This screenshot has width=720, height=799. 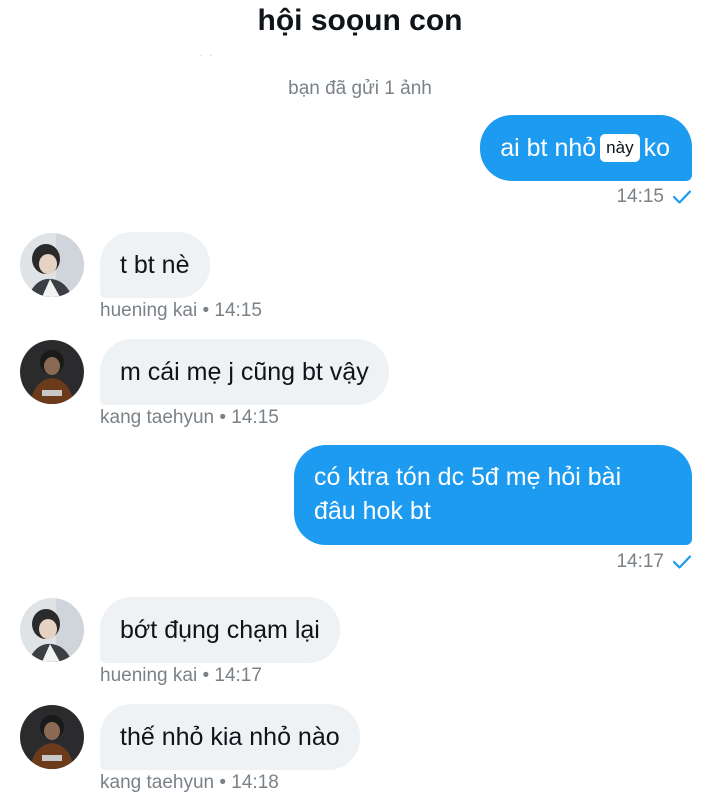 I want to click on incoming-message-bubble: m cái mẹ j cũng bt vậy, so click(x=244, y=372).